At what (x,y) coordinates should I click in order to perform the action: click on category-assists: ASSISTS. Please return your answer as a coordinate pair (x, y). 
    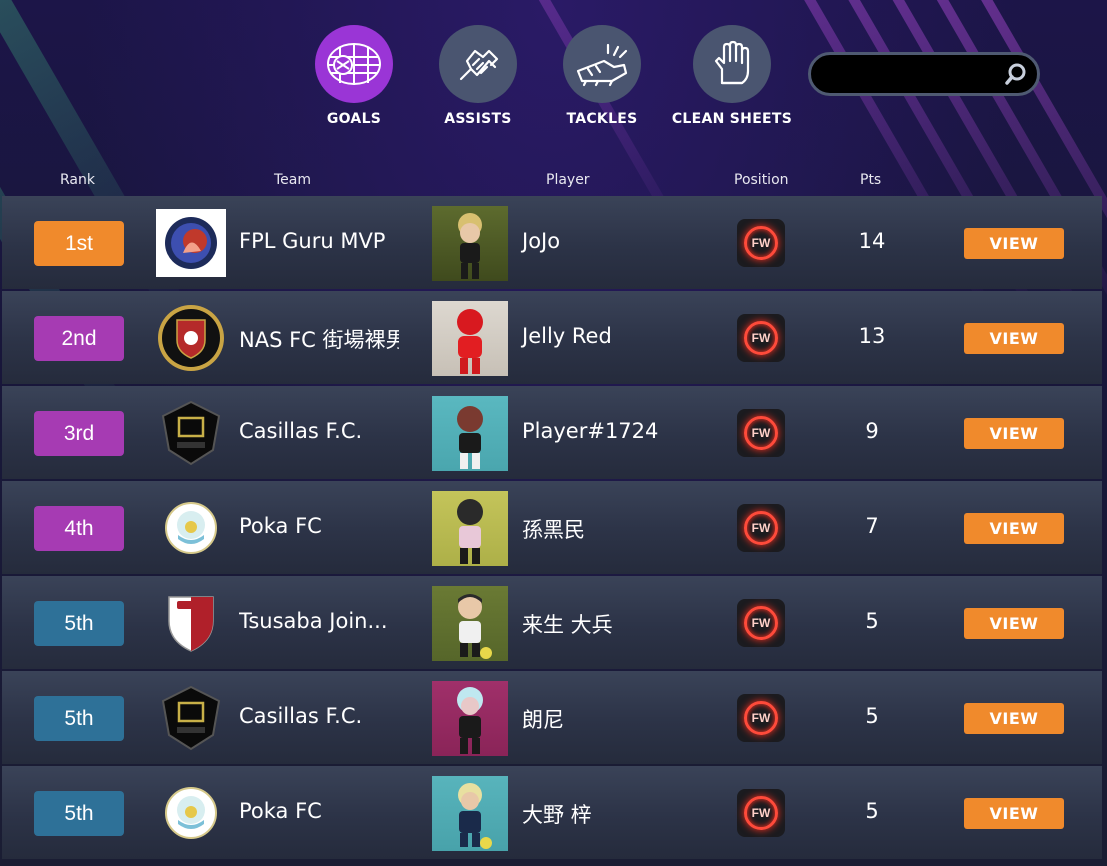
    Looking at the image, I should click on (478, 76).